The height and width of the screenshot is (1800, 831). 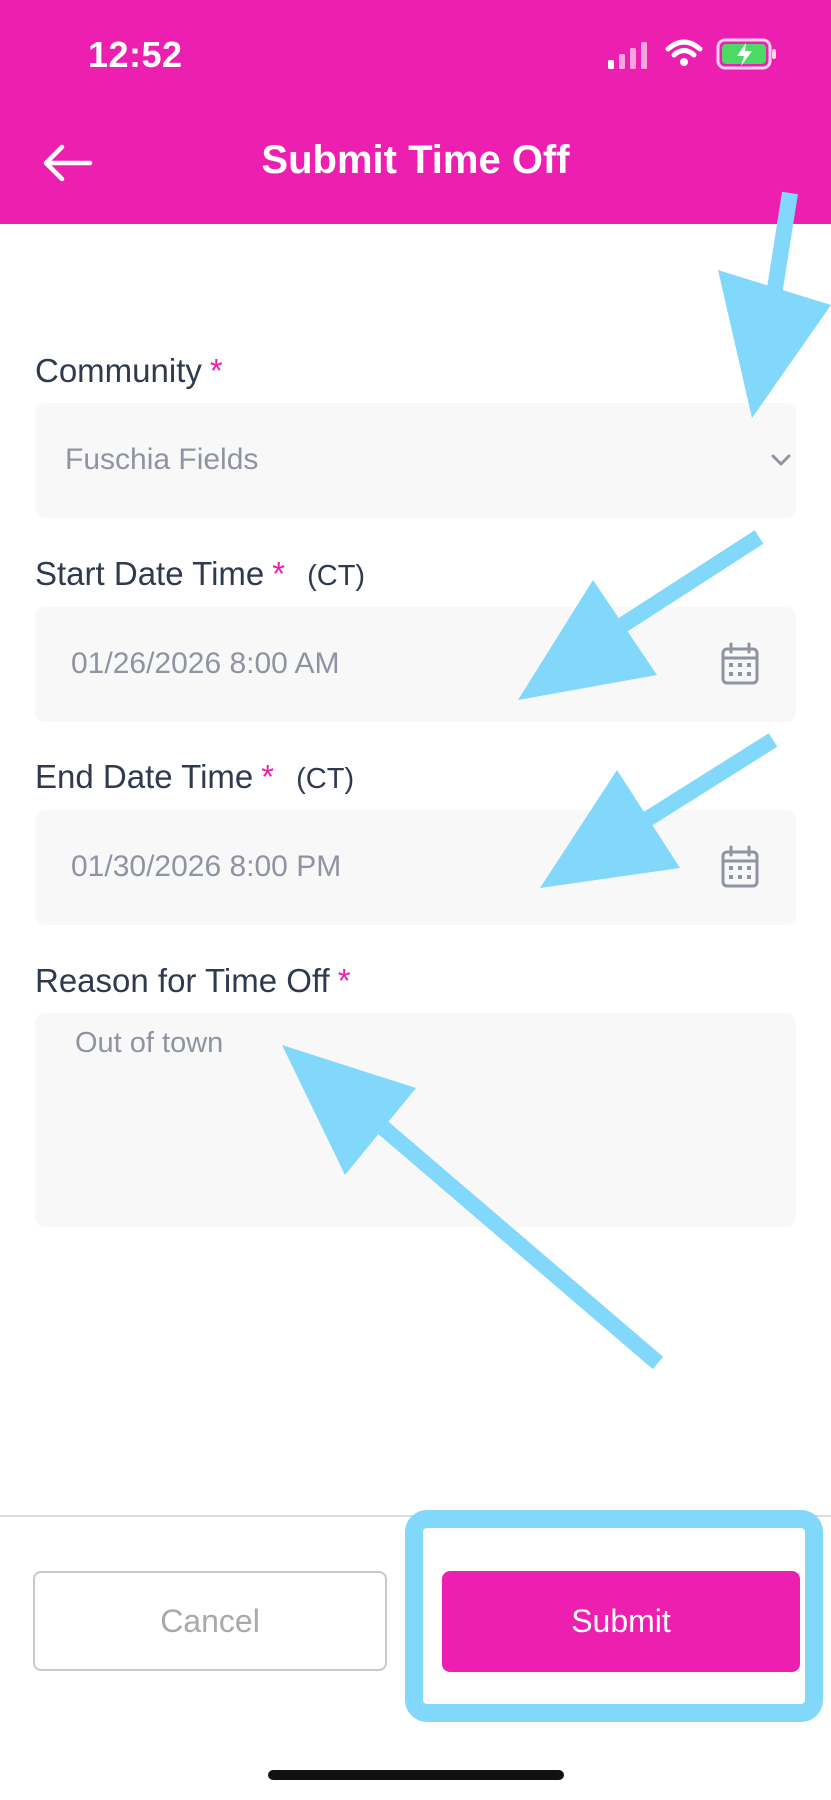 I want to click on community-select: Fuschia Fields, so click(x=415, y=460).